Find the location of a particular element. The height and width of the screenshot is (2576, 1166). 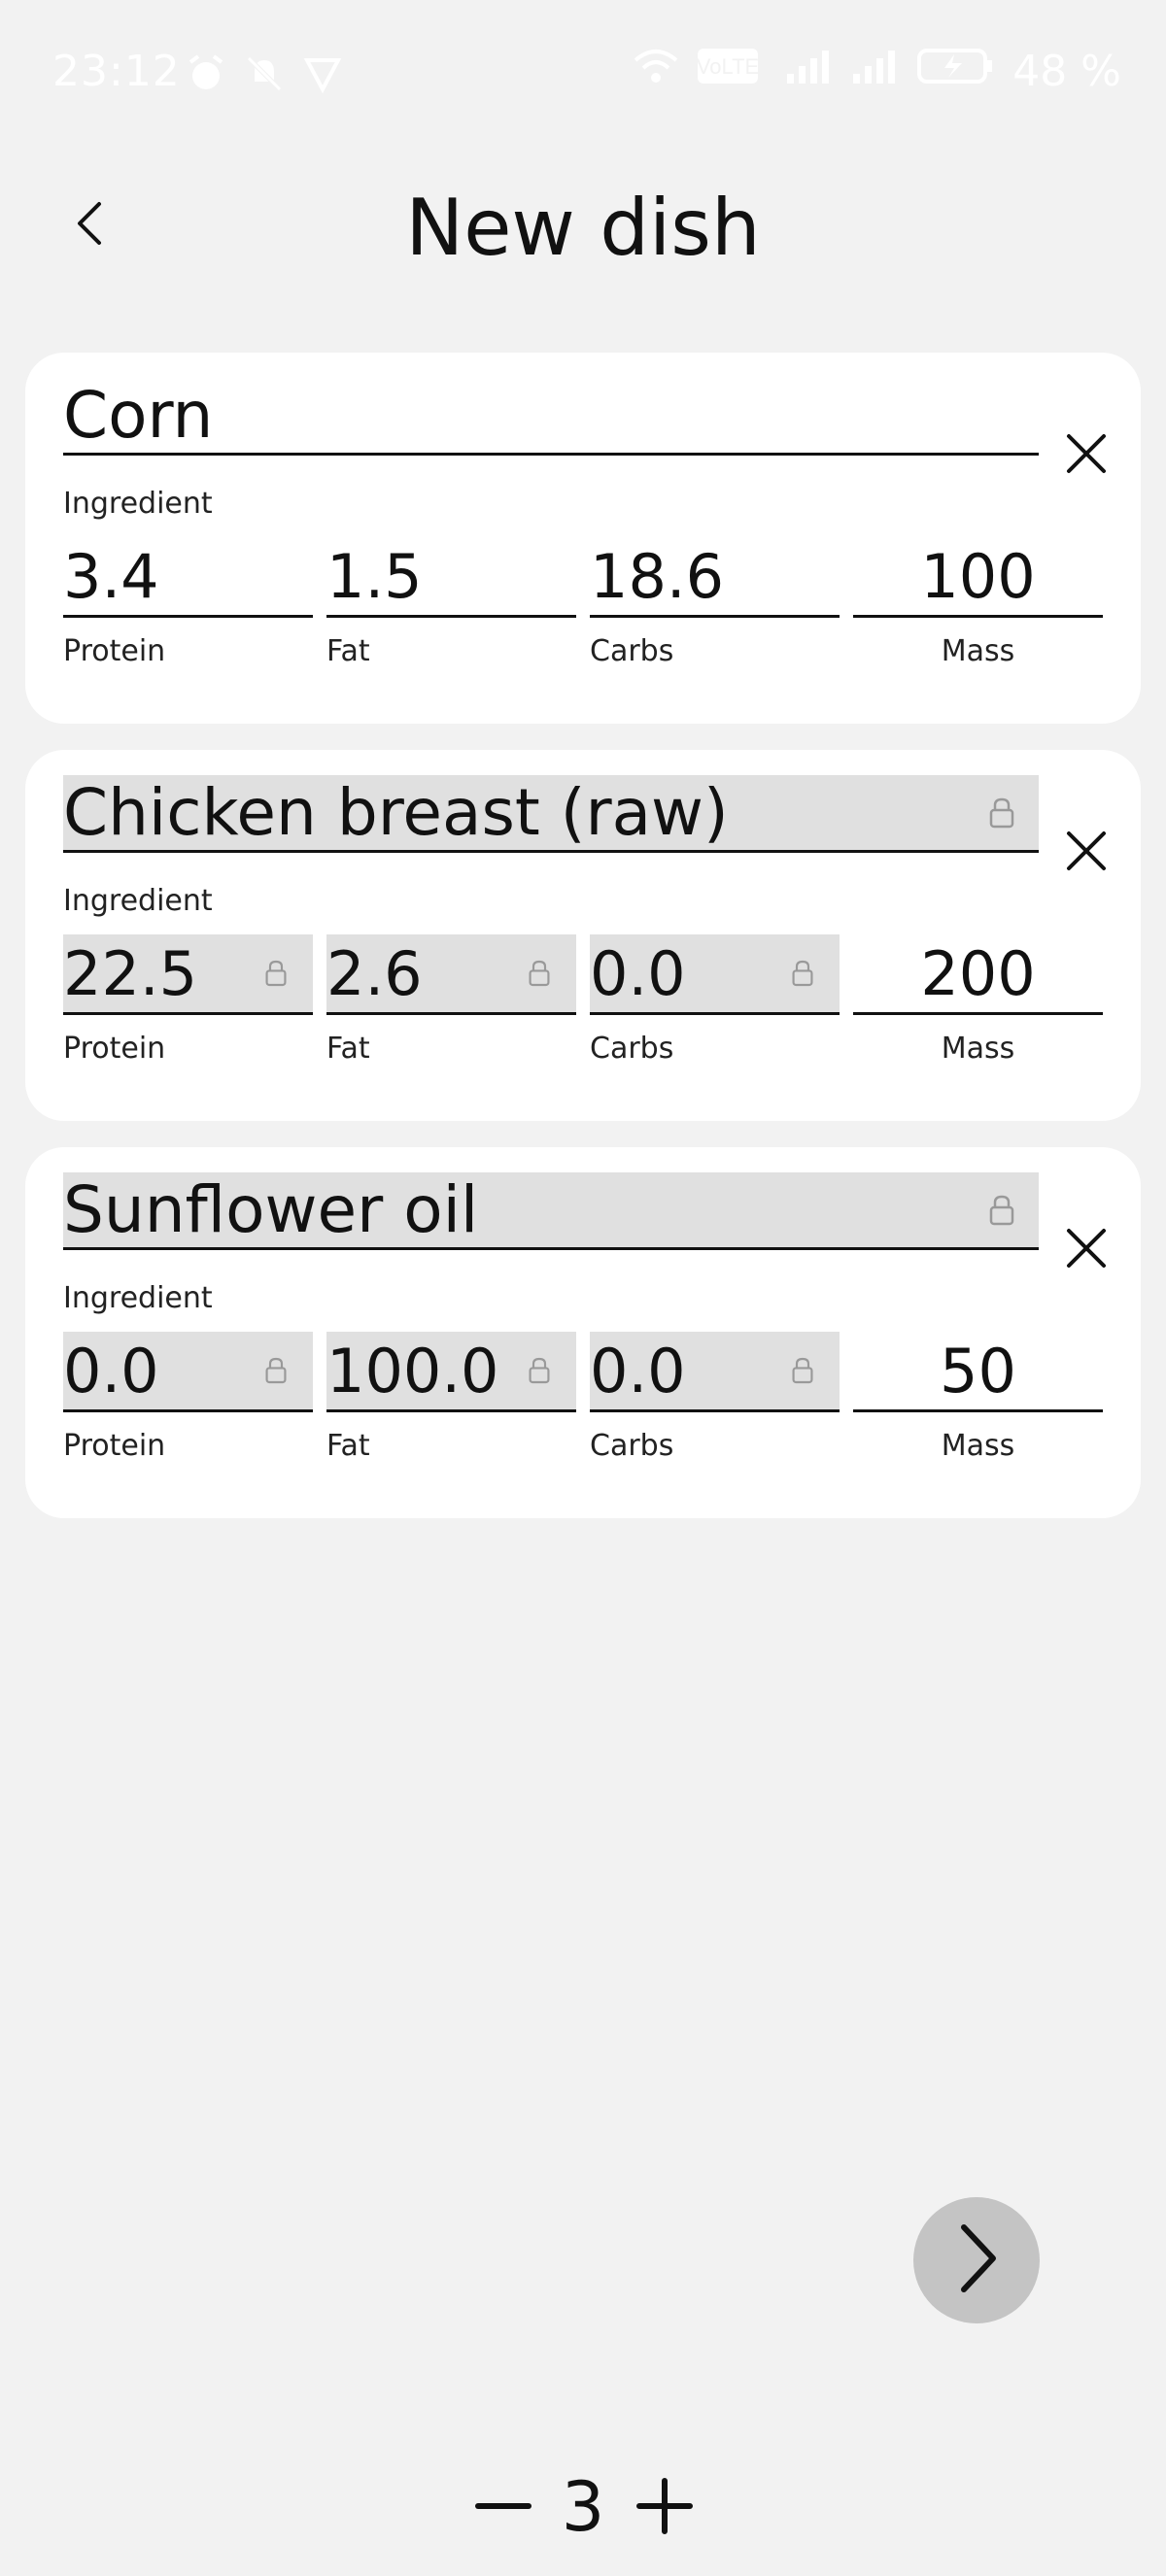

chevron-right-icon is located at coordinates (976, 2260).